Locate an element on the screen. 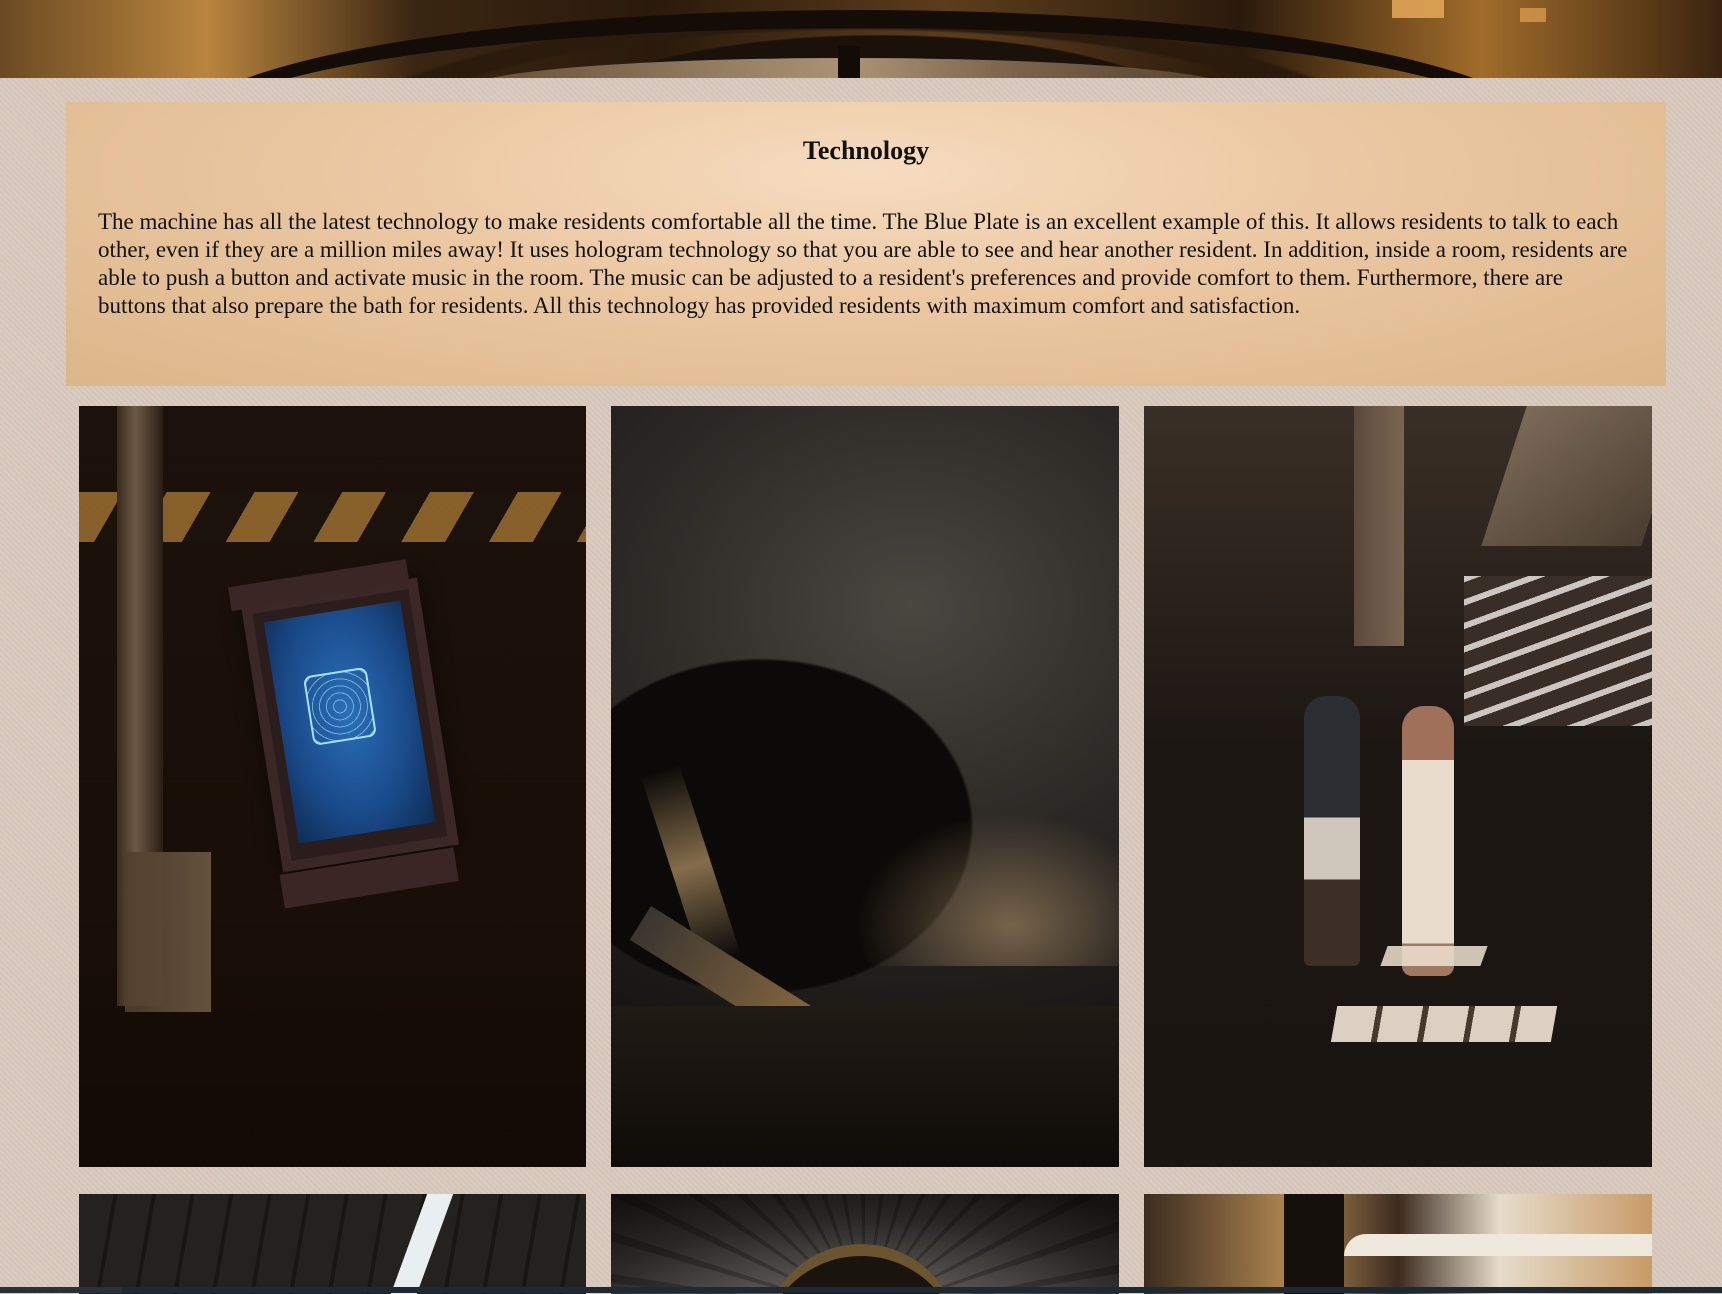  gallery-photo-dome is located at coordinates (865, 1244).